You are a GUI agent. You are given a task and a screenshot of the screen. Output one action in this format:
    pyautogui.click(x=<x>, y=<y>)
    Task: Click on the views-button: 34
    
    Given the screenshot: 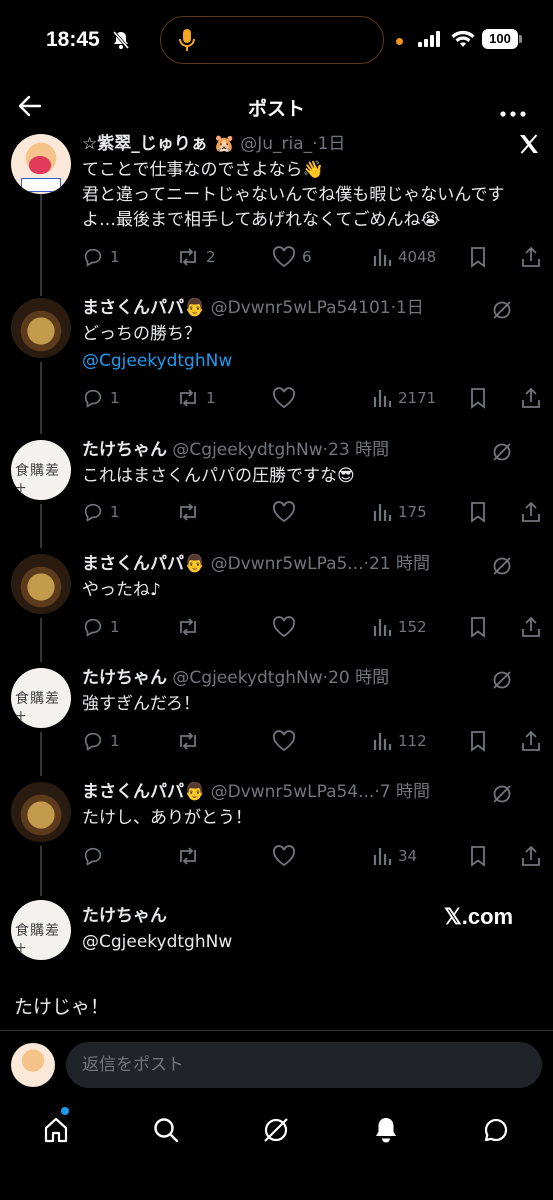 What is the action you would take?
    pyautogui.click(x=394, y=856)
    